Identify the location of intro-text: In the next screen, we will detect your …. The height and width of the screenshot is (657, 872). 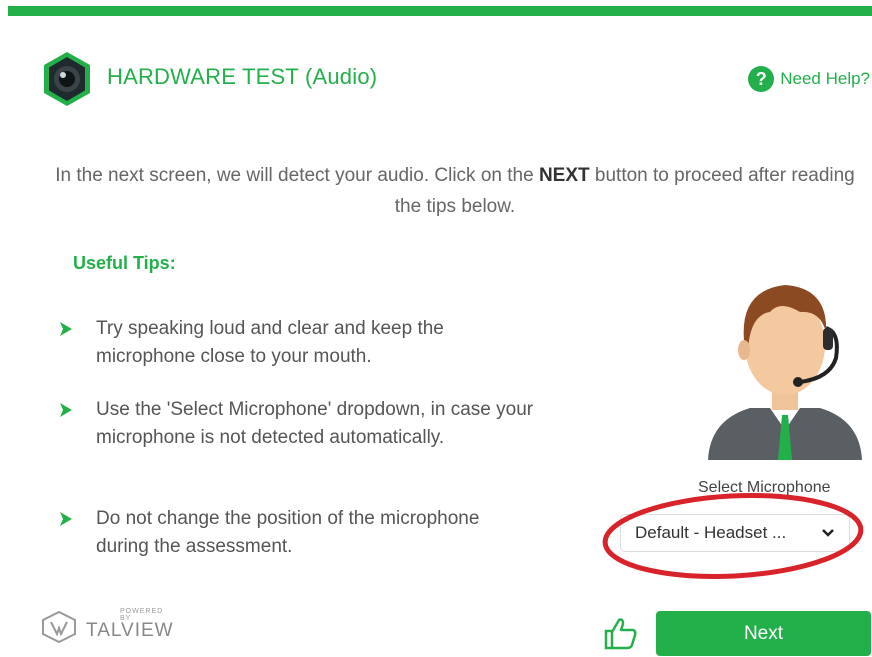
(455, 191).